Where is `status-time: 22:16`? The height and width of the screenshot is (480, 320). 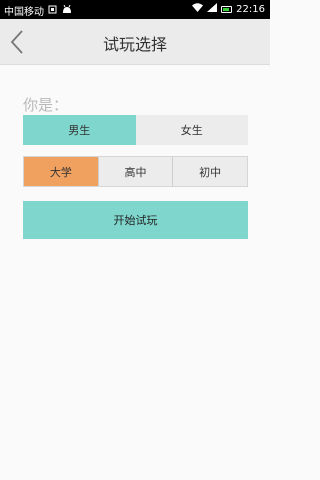 status-time: 22:16 is located at coordinates (250, 9).